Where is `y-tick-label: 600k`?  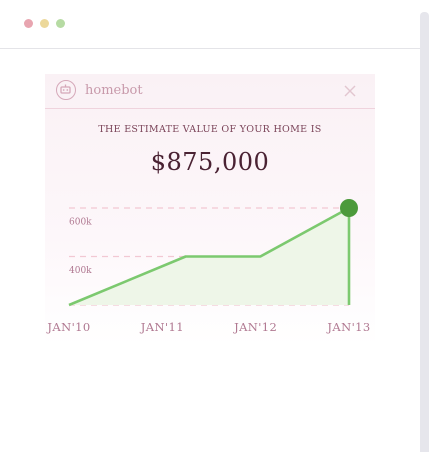
y-tick-label: 600k is located at coordinates (80, 222).